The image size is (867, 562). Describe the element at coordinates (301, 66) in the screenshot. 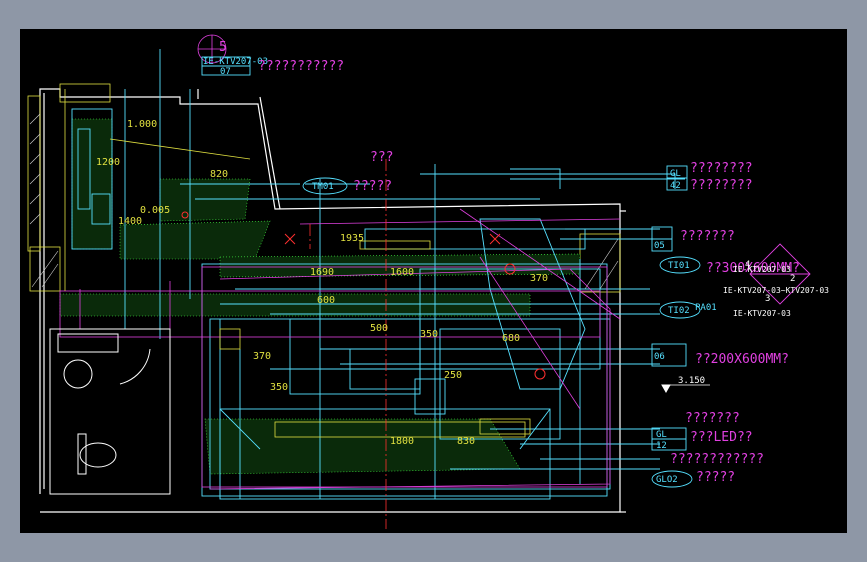

I see `top-note: ???????????` at that location.